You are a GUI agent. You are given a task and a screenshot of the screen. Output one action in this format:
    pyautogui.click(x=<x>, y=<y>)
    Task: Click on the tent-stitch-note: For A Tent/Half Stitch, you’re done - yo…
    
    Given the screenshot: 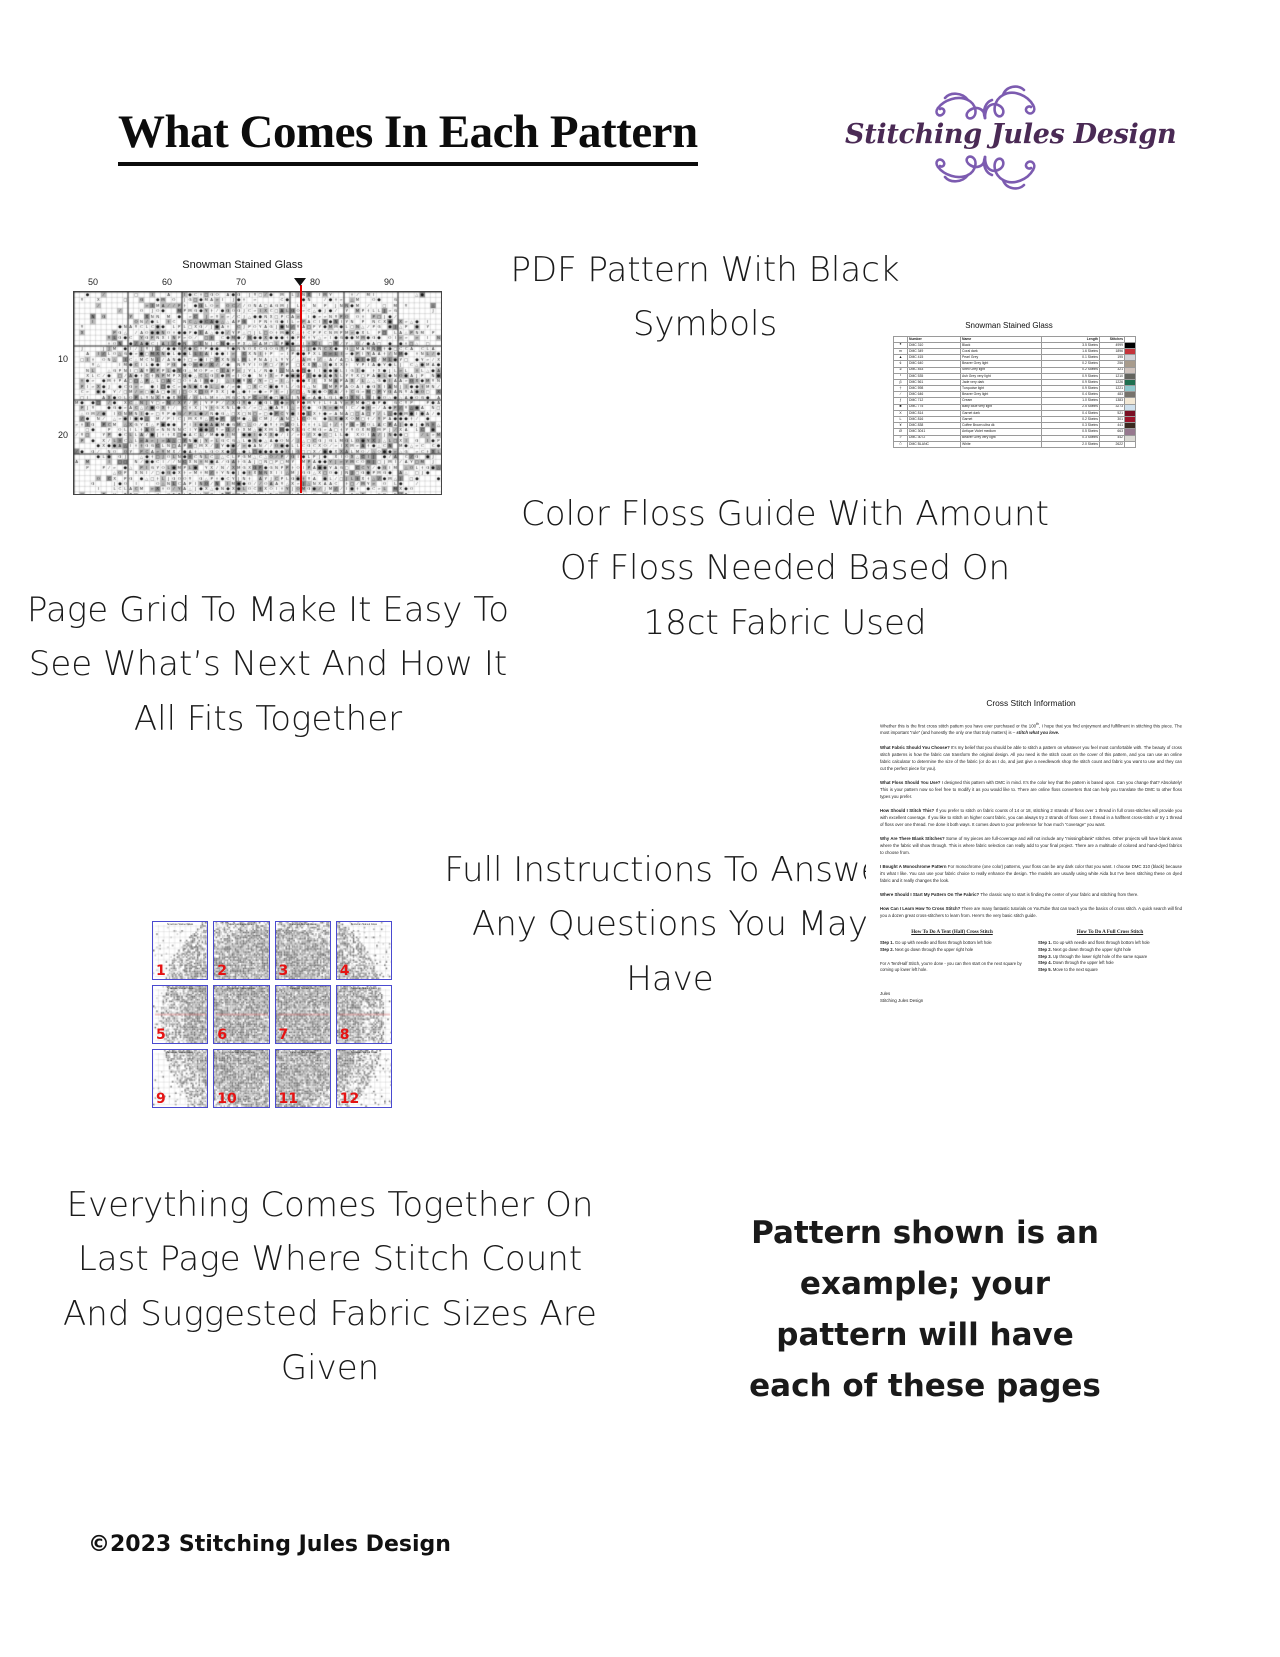 What is the action you would take?
    pyautogui.click(x=951, y=966)
    